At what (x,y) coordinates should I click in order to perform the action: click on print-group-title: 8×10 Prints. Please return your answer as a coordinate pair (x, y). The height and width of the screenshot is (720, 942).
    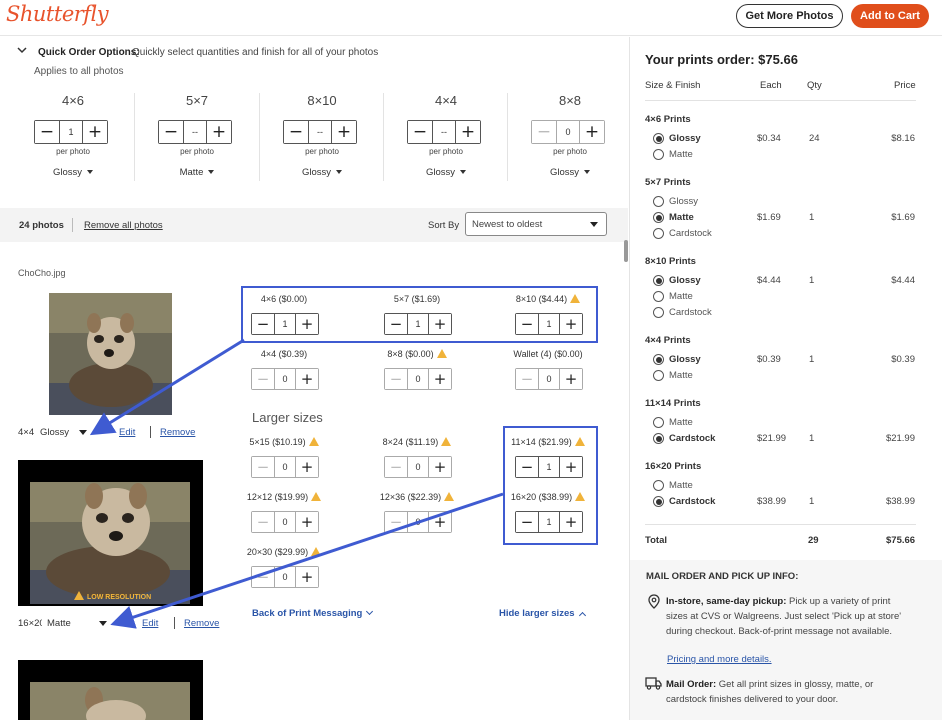
    Looking at the image, I should click on (670, 261).